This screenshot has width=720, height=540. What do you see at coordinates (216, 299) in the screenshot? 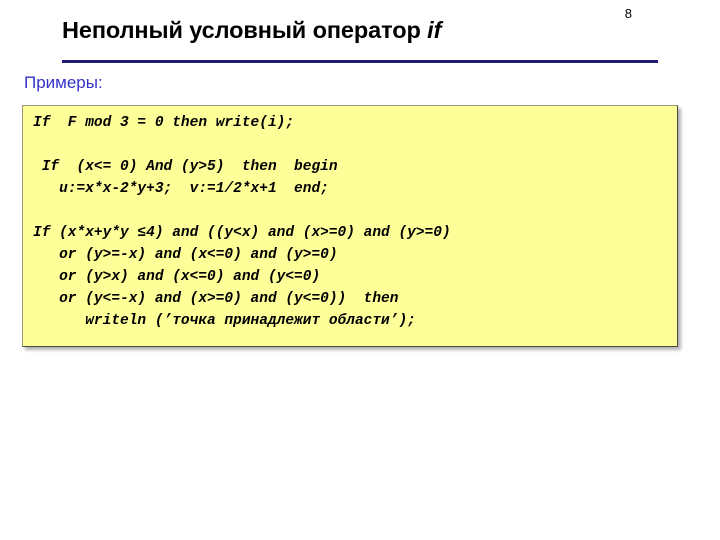
I see `code-line: or (y<=-x) and (x>=0) and (y<=0)) then` at bounding box center [216, 299].